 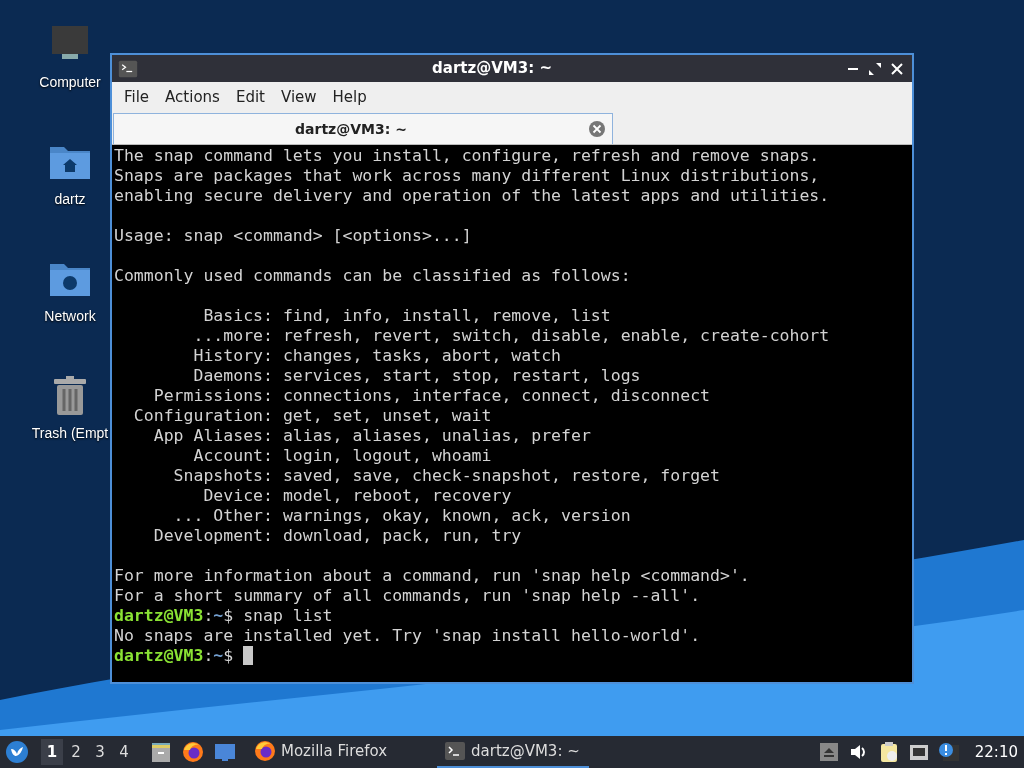 What do you see at coordinates (100, 752) in the screenshot?
I see `workspace-button: 3` at bounding box center [100, 752].